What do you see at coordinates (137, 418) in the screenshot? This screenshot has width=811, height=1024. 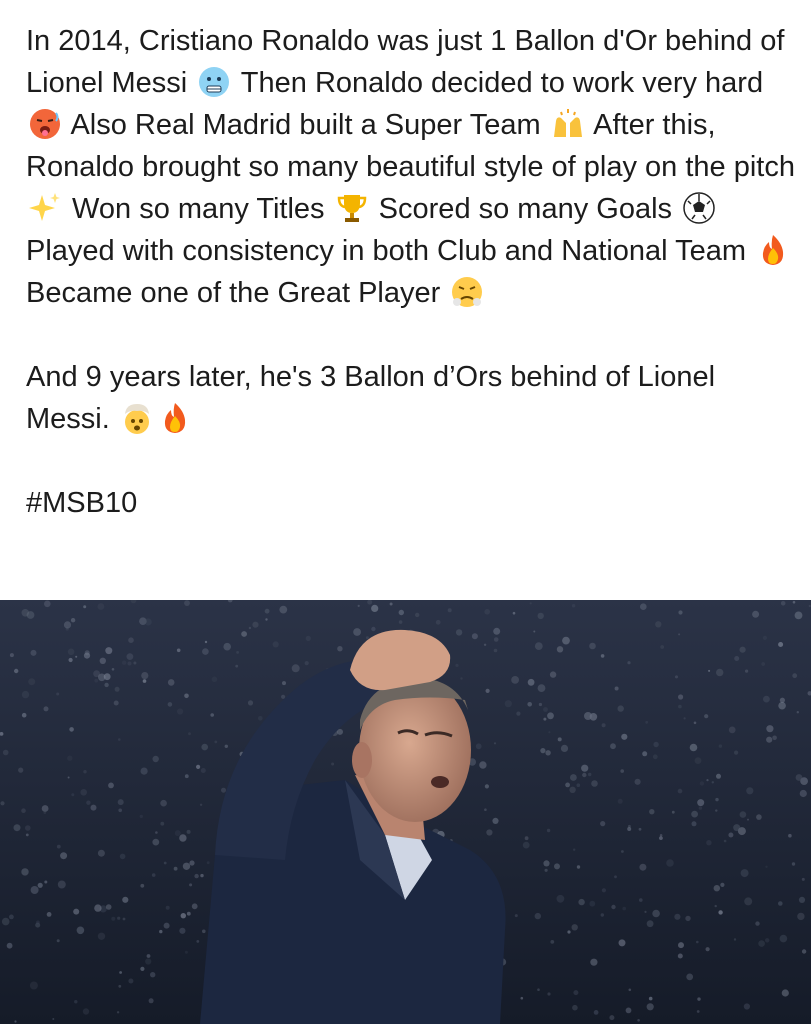 I see `exploding-head-icon` at bounding box center [137, 418].